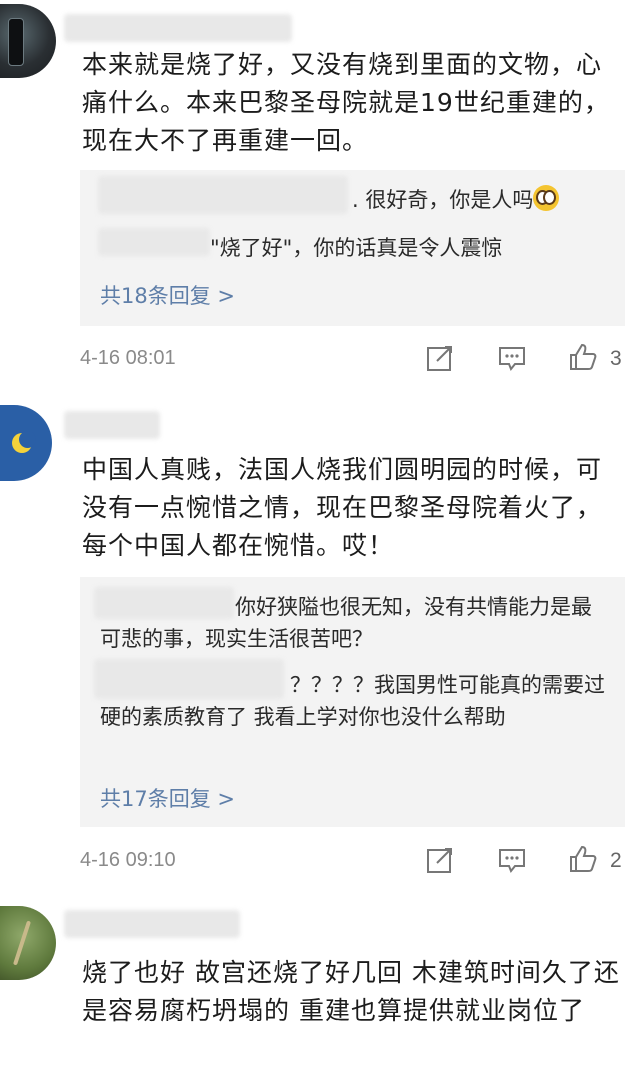 This screenshot has height=1074, width=640. Describe the element at coordinates (128, 358) in the screenshot. I see `comment-time: 4-16 08:01` at that location.